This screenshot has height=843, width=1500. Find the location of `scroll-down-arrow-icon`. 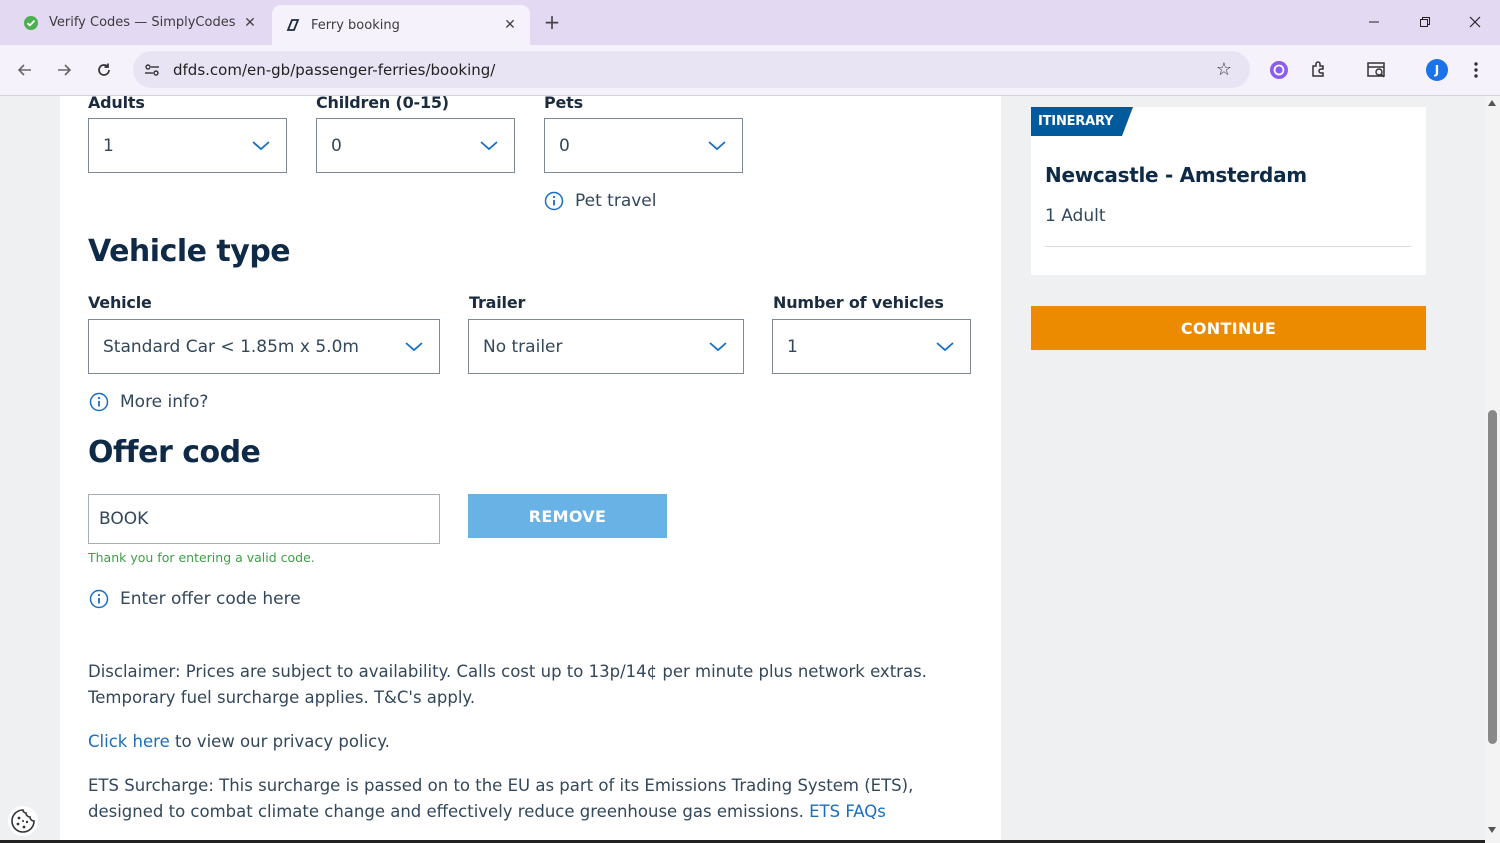

scroll-down-arrow-icon is located at coordinates (1492, 830).